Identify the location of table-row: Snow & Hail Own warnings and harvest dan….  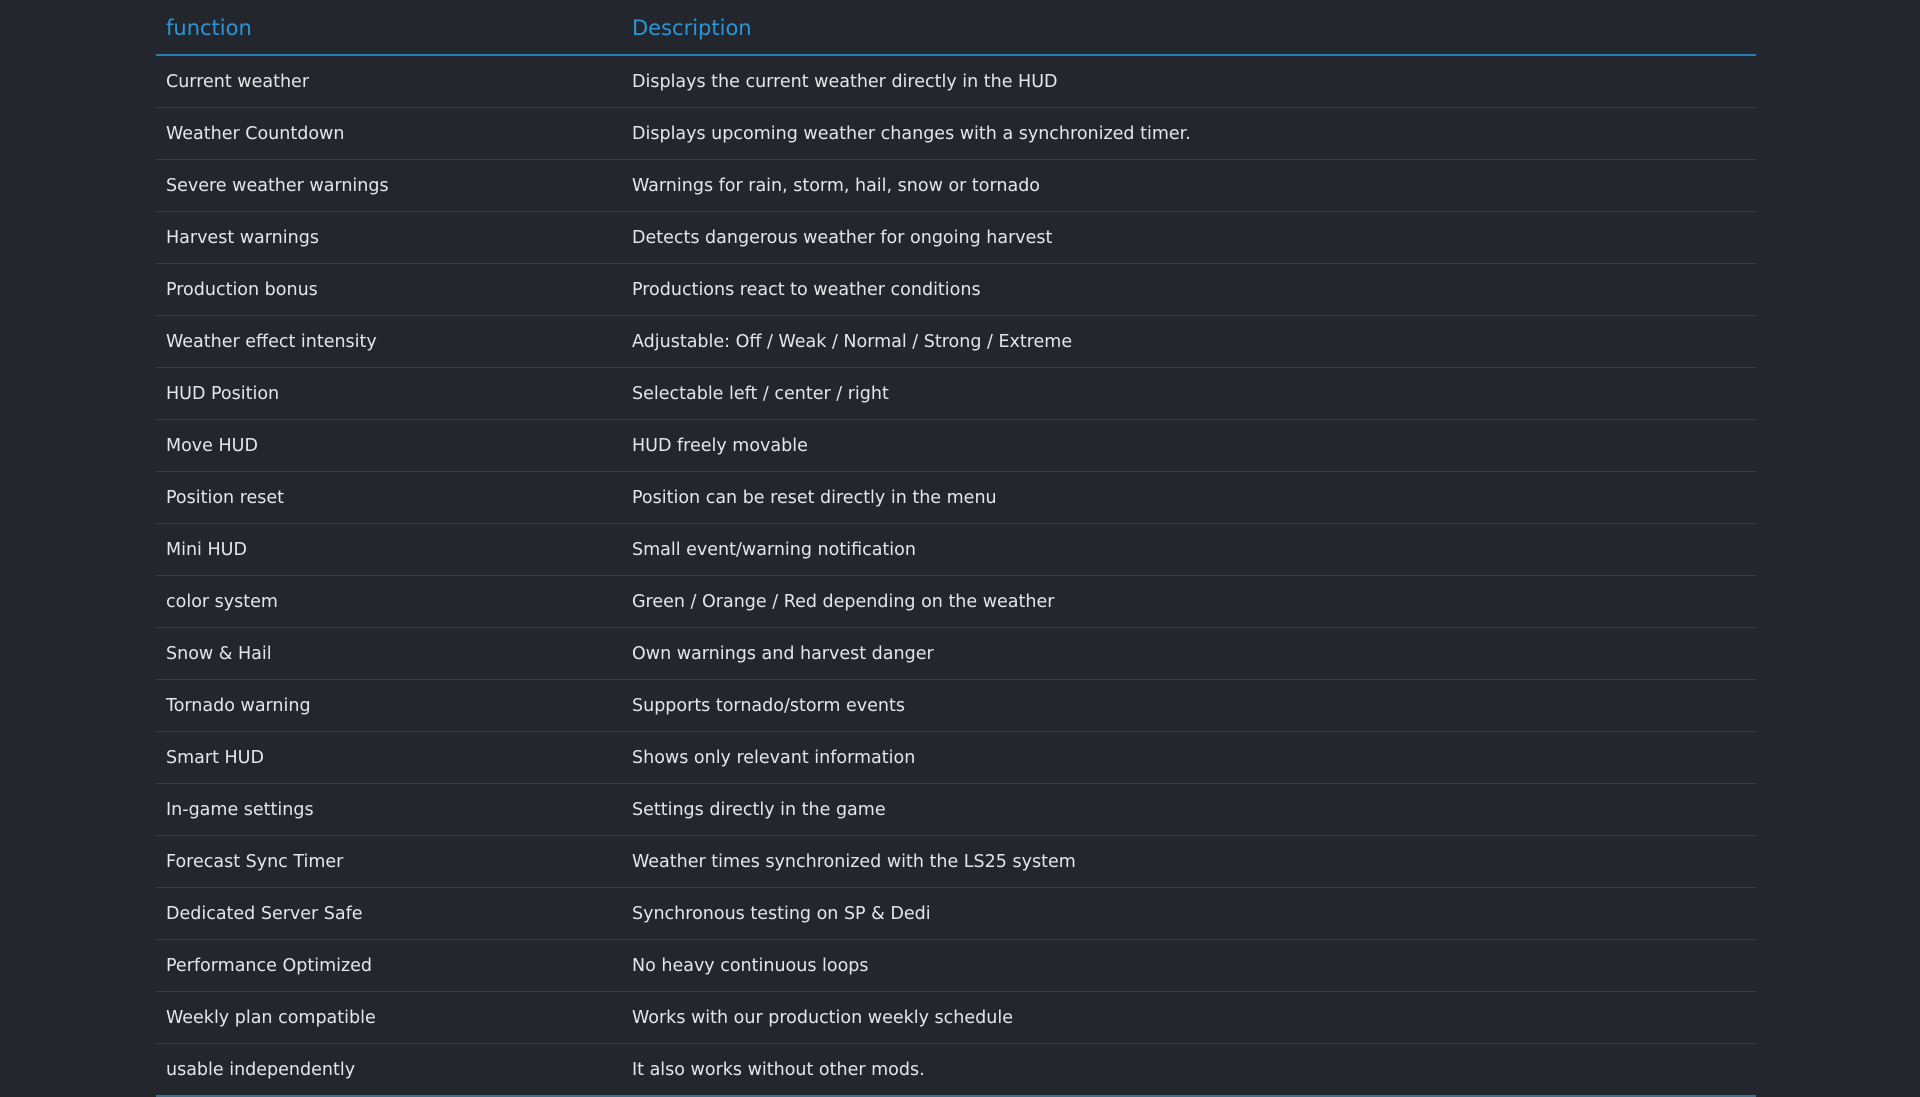
(956, 654).